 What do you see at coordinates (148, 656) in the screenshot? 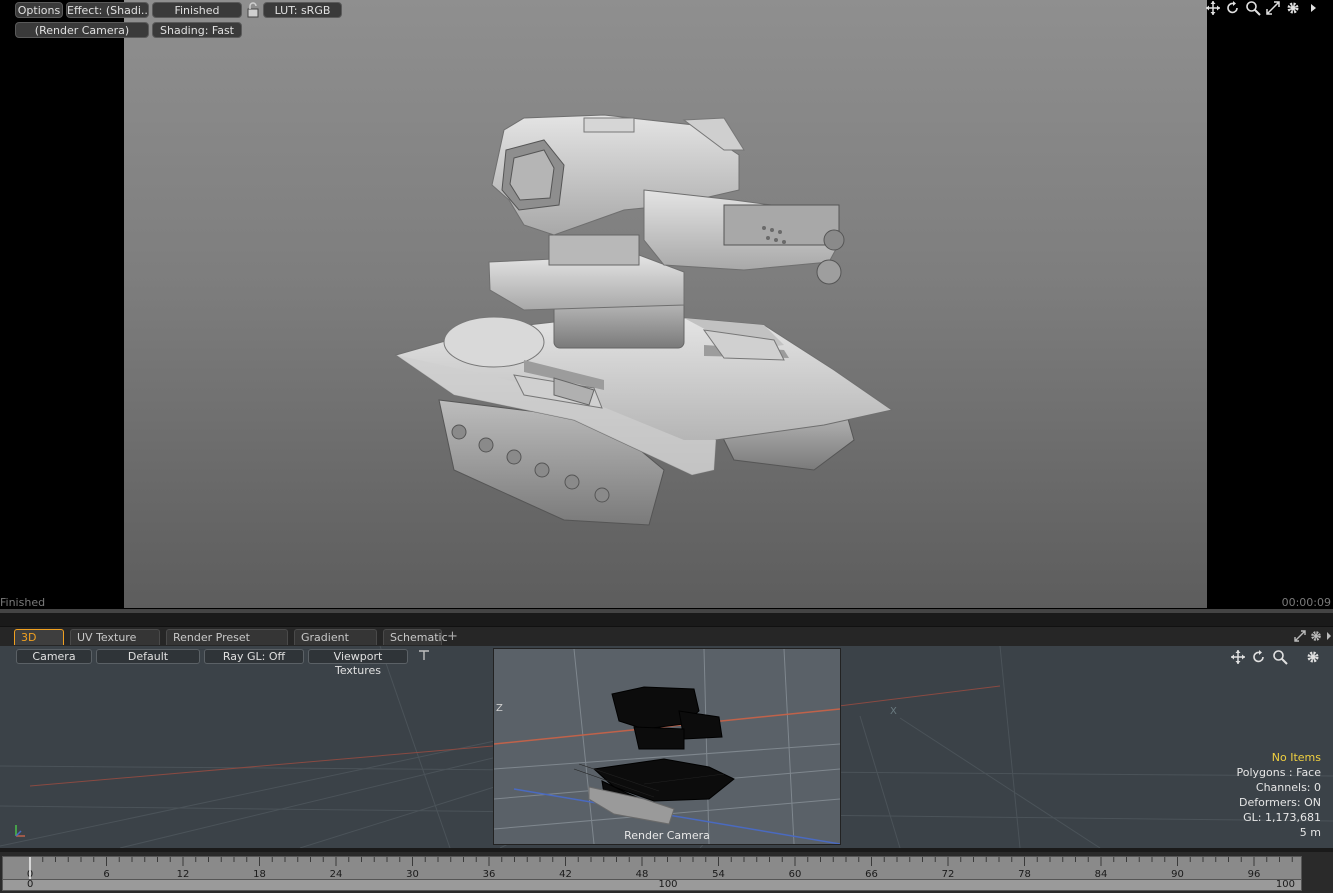
I see `default-button: Default` at bounding box center [148, 656].